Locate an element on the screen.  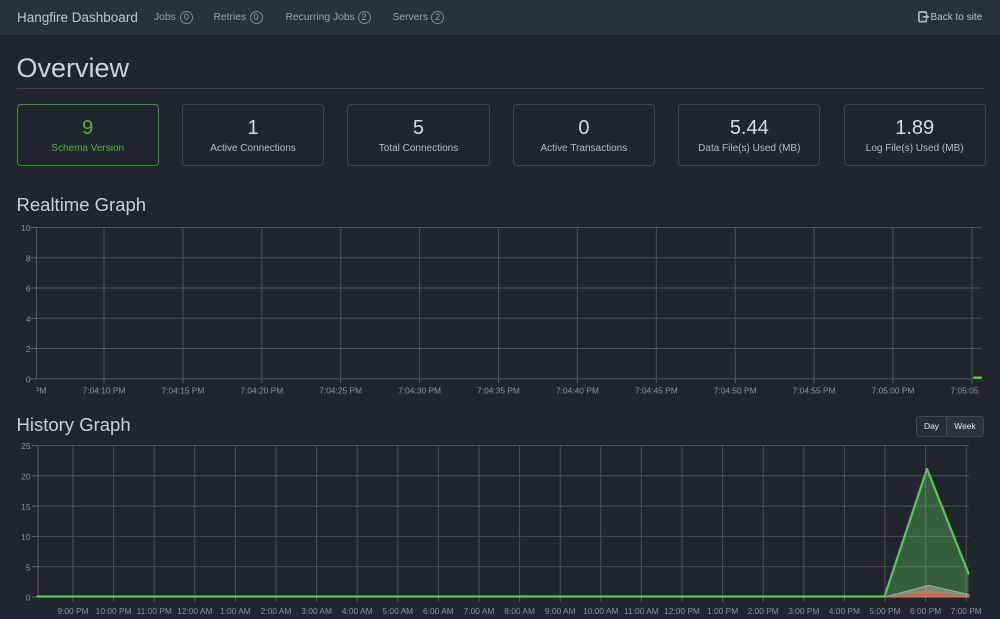
svg-text: 6:00 PM is located at coordinates (925, 611).